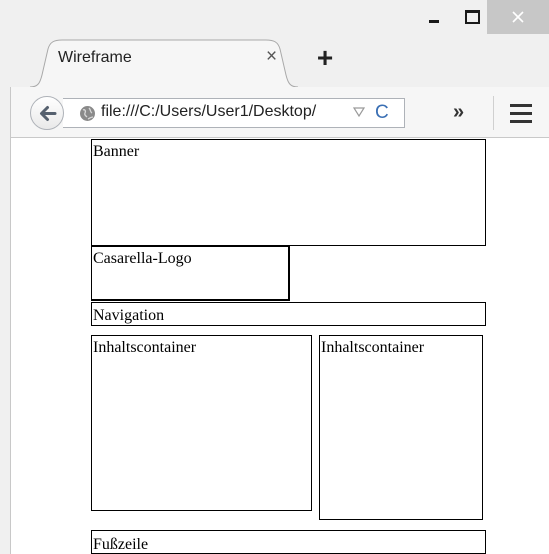 The height and width of the screenshot is (554, 549). I want to click on toolbar-separator, so click(493, 113).